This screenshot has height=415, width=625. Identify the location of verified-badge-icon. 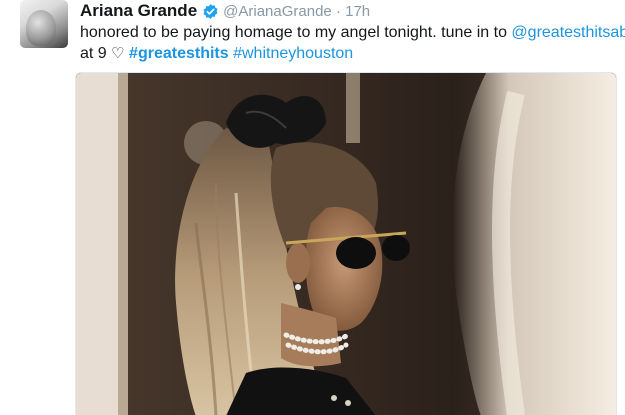
(210, 11).